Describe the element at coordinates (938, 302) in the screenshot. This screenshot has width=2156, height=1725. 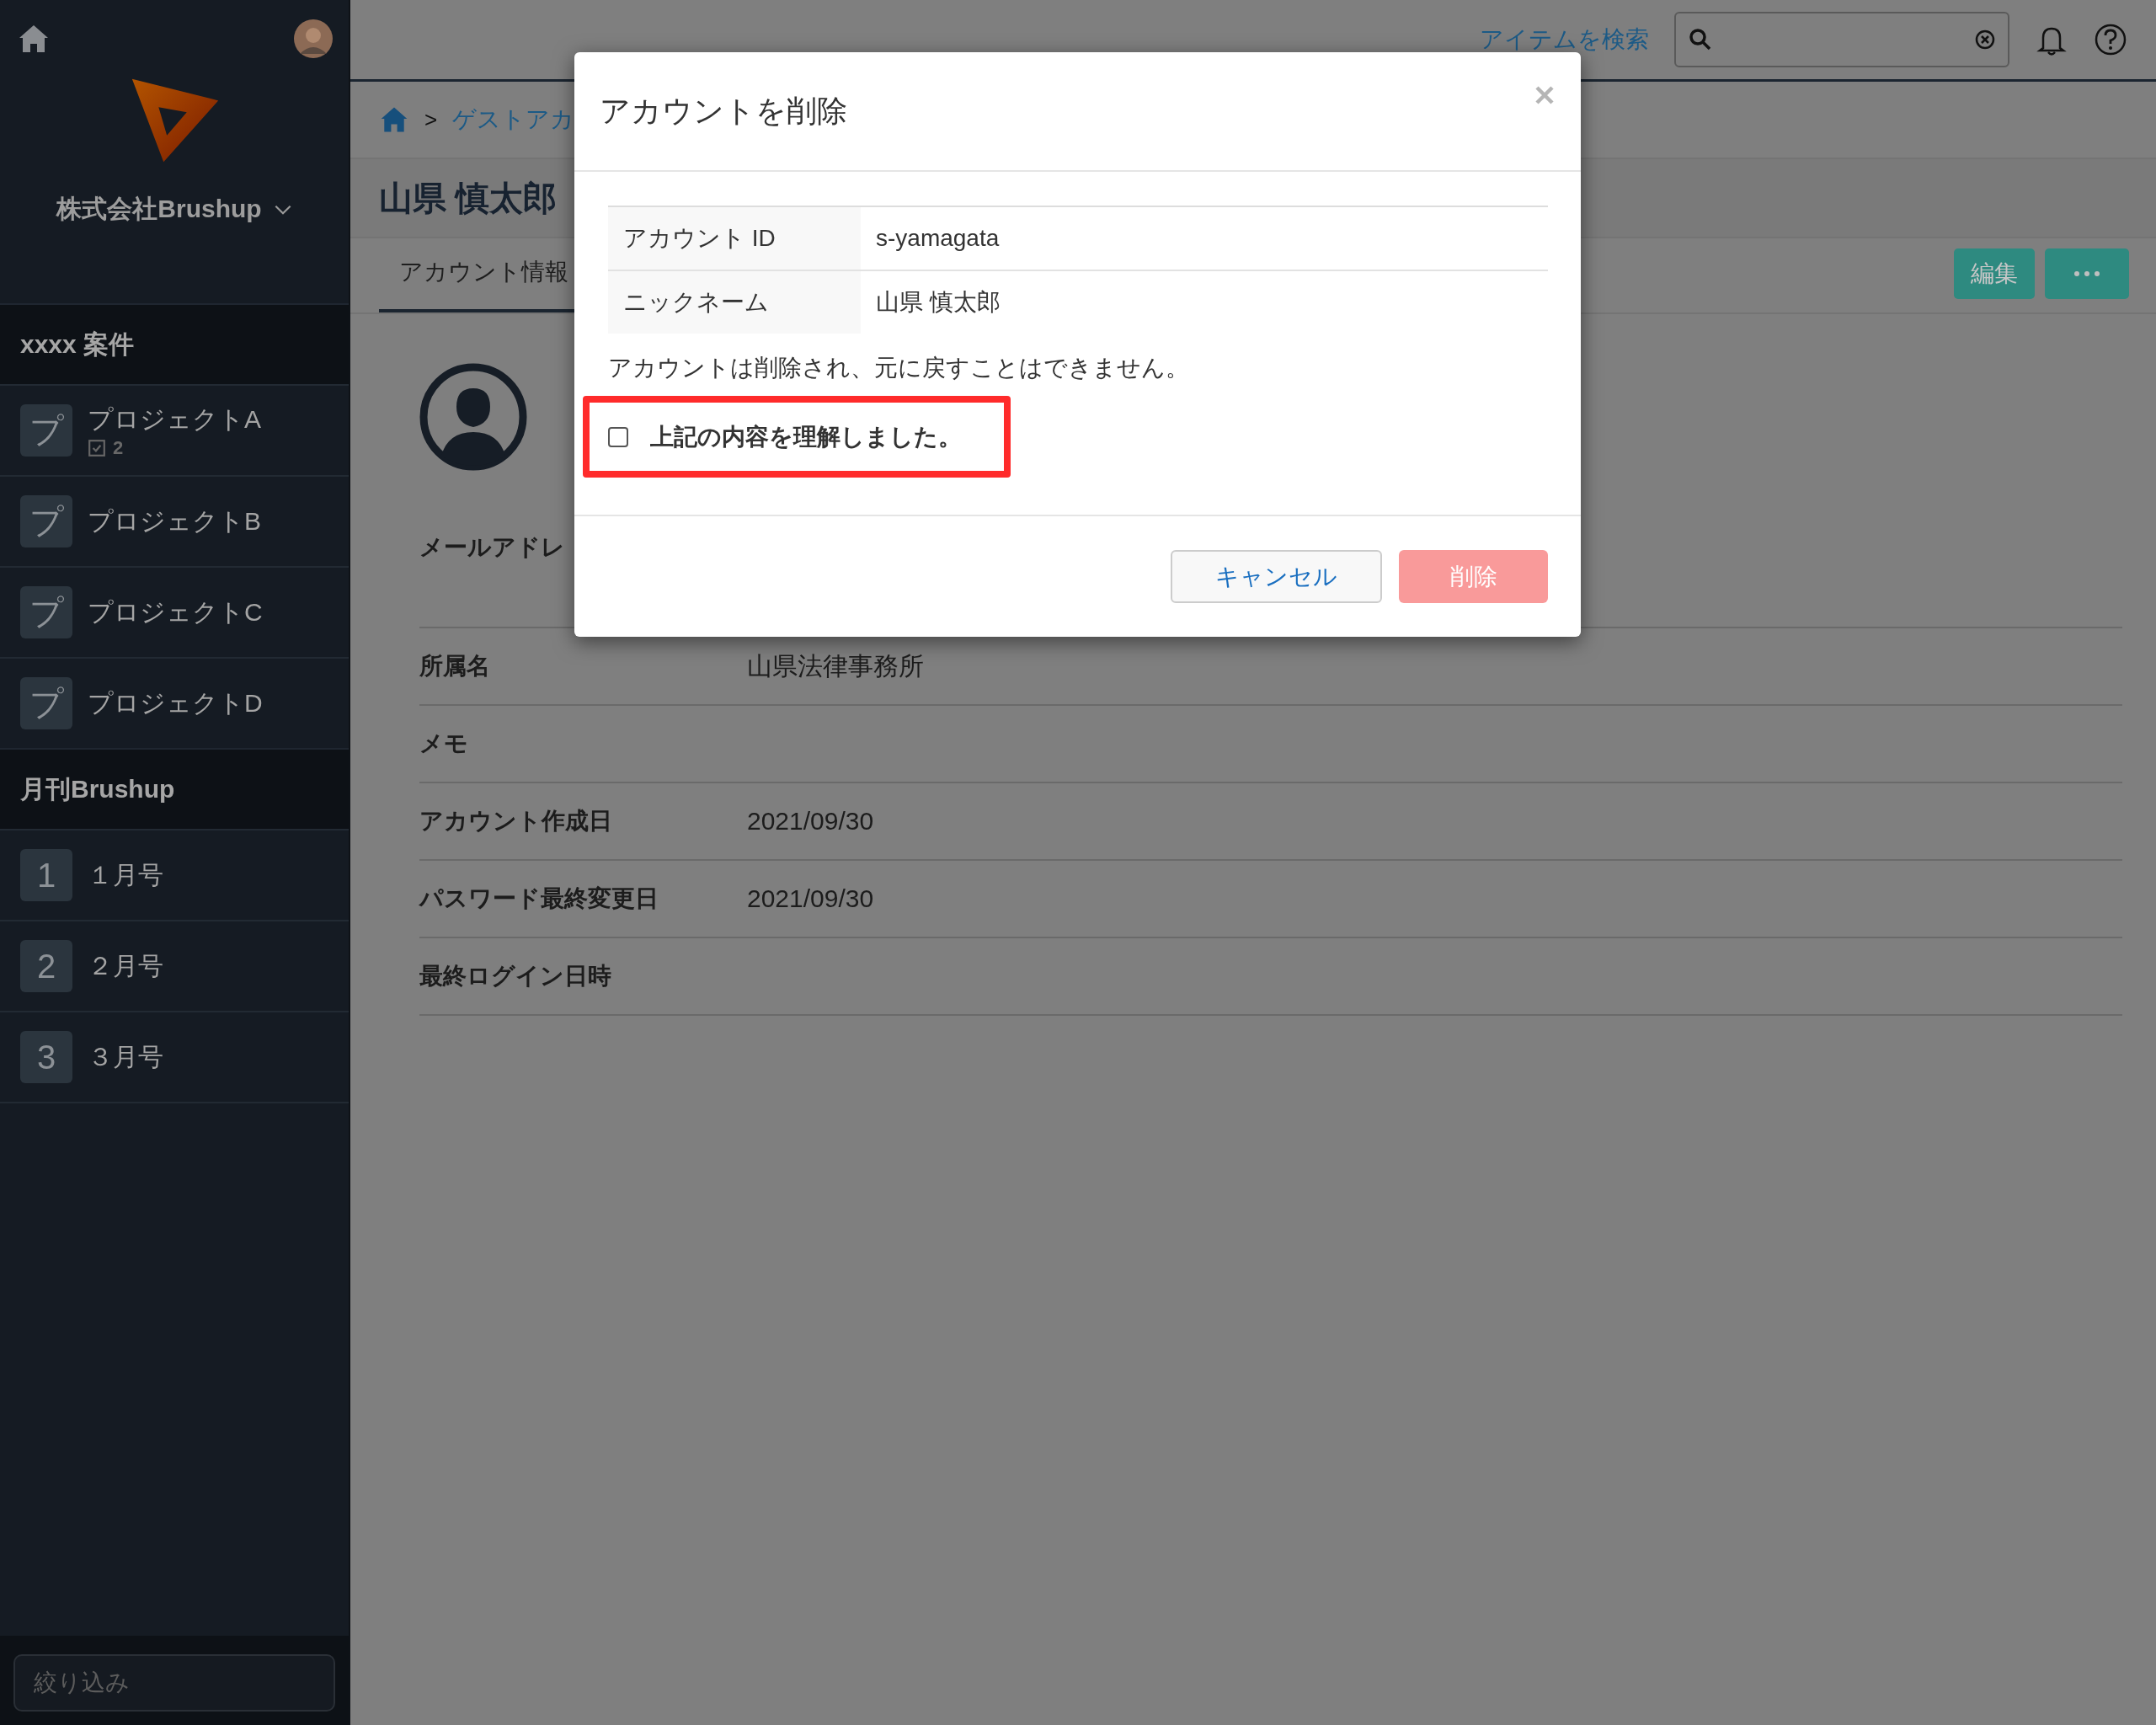
I see `detail-value: 山県 慎太郎` at that location.